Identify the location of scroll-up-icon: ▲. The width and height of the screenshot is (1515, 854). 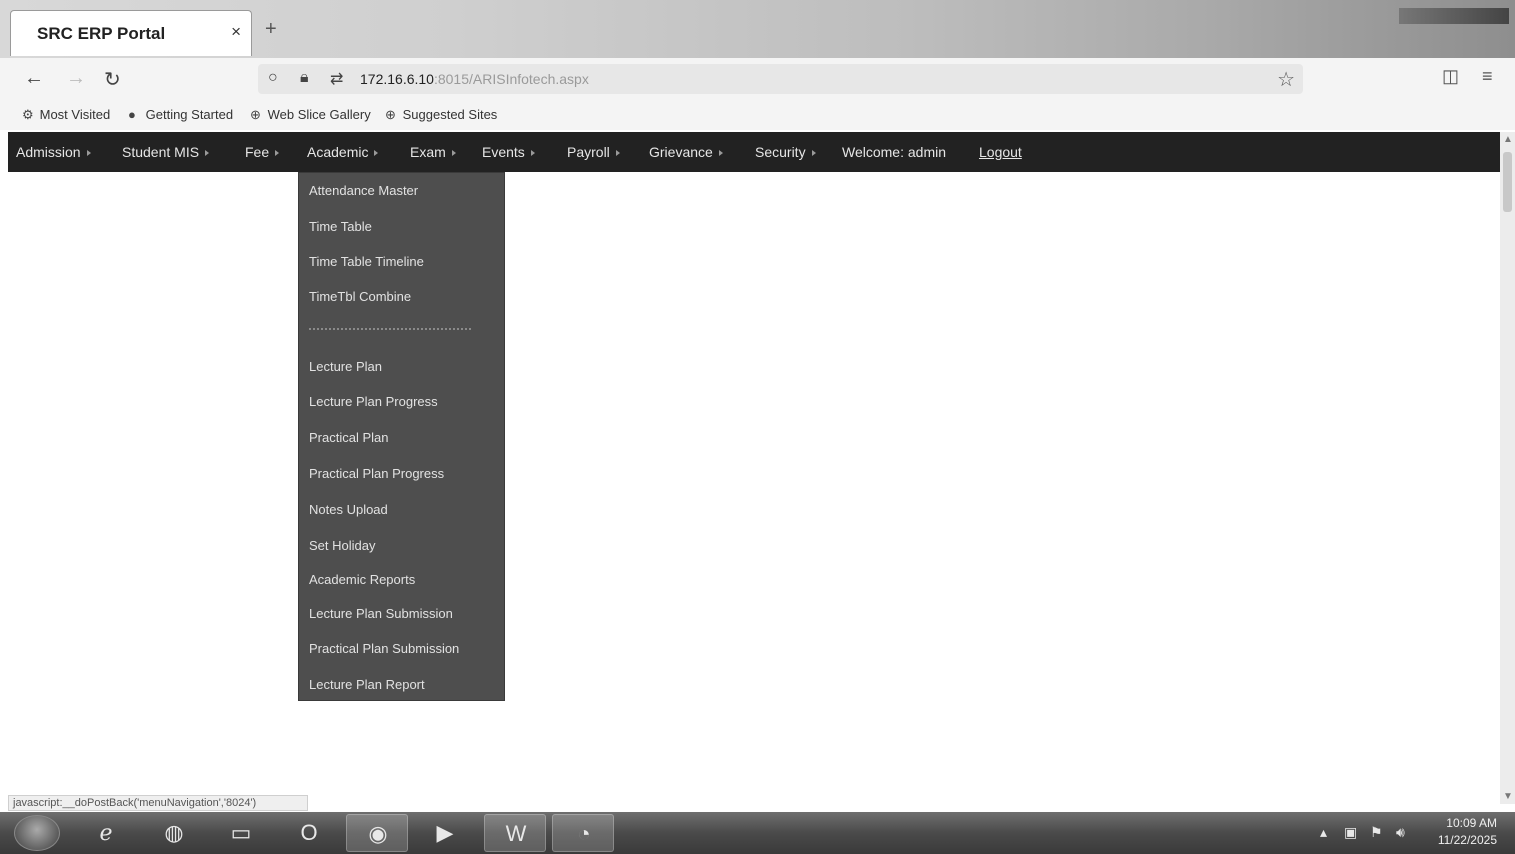
(1508, 139).